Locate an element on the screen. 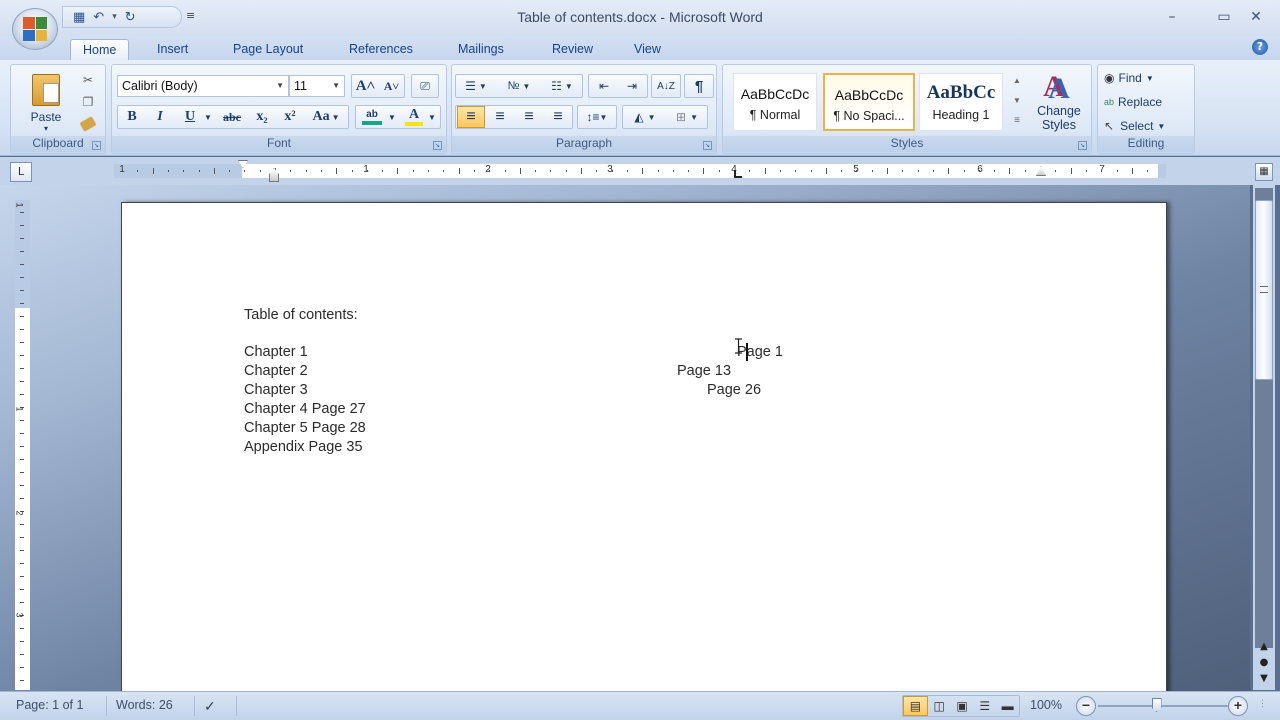 This screenshot has width=1280, height=720. print-layout-icon: ▤ is located at coordinates (915, 706).